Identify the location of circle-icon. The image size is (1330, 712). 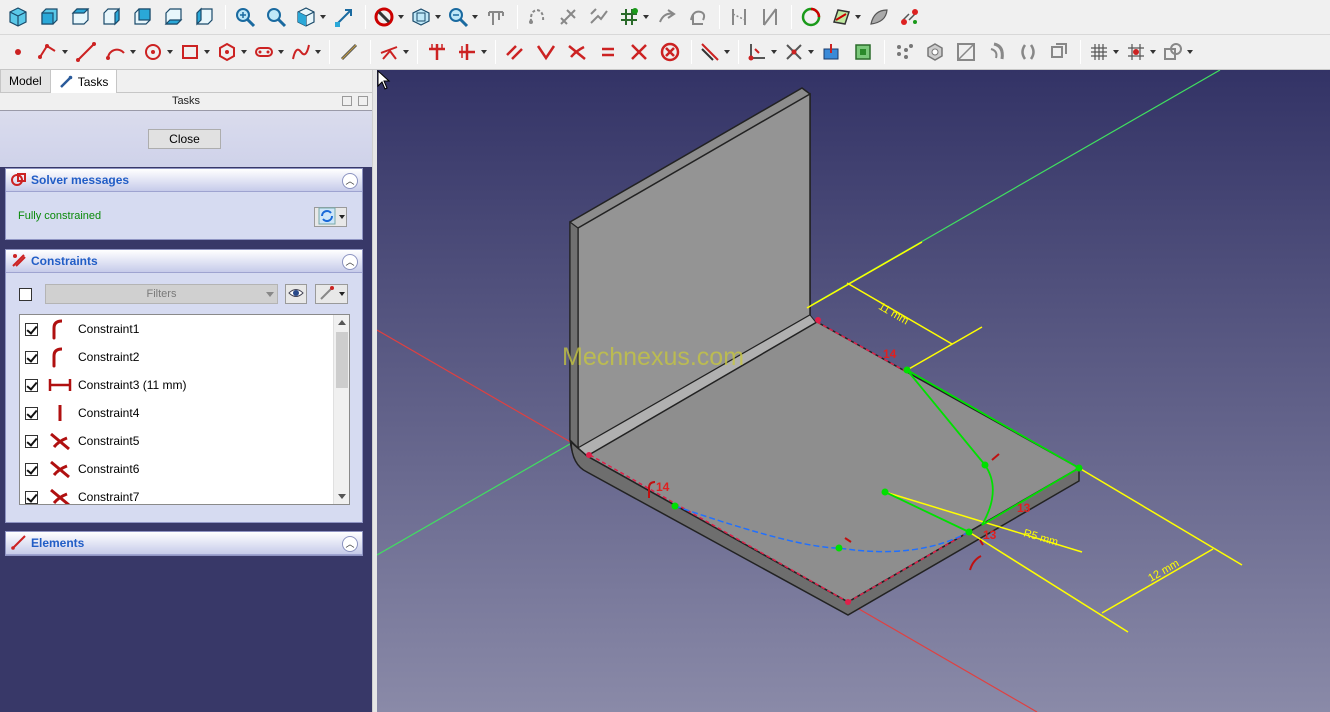
(157, 52).